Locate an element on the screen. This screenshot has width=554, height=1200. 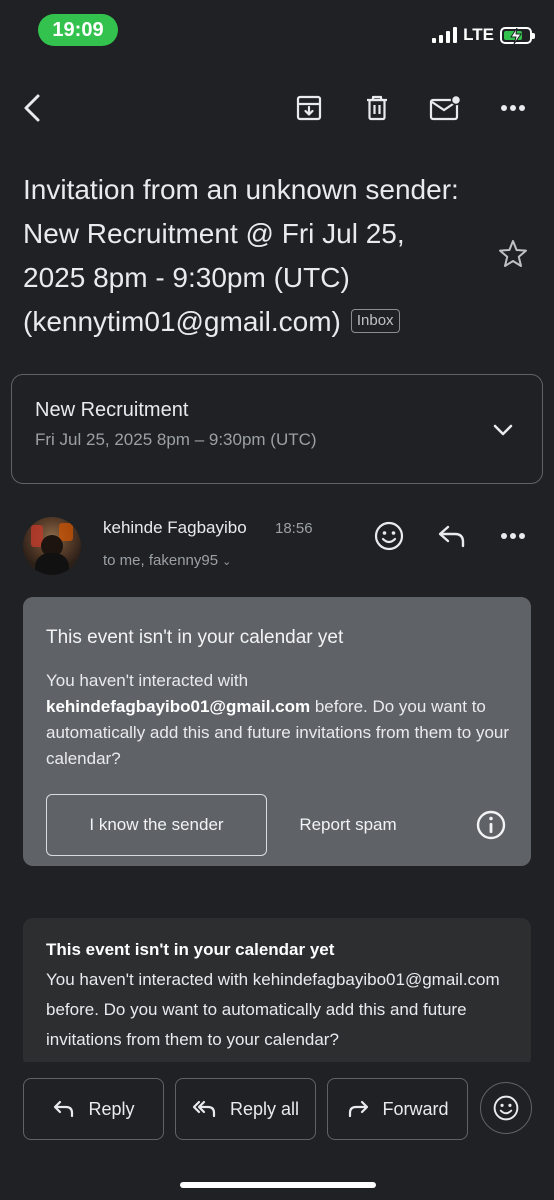
forward-button: Forward is located at coordinates (397, 1109).